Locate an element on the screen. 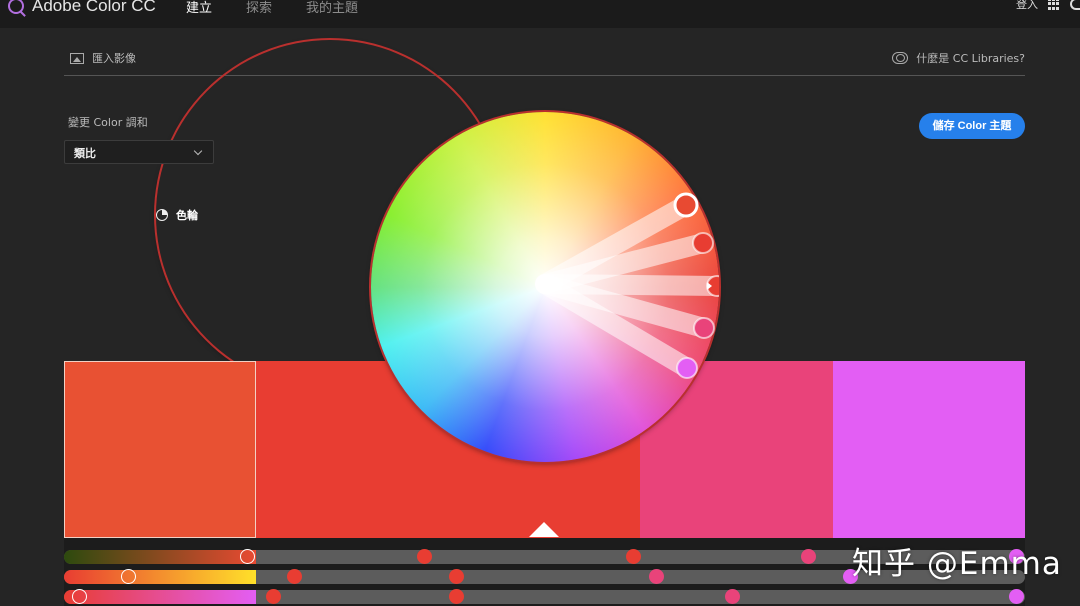  app-logo: Adobe Color CC is located at coordinates (82, 8).